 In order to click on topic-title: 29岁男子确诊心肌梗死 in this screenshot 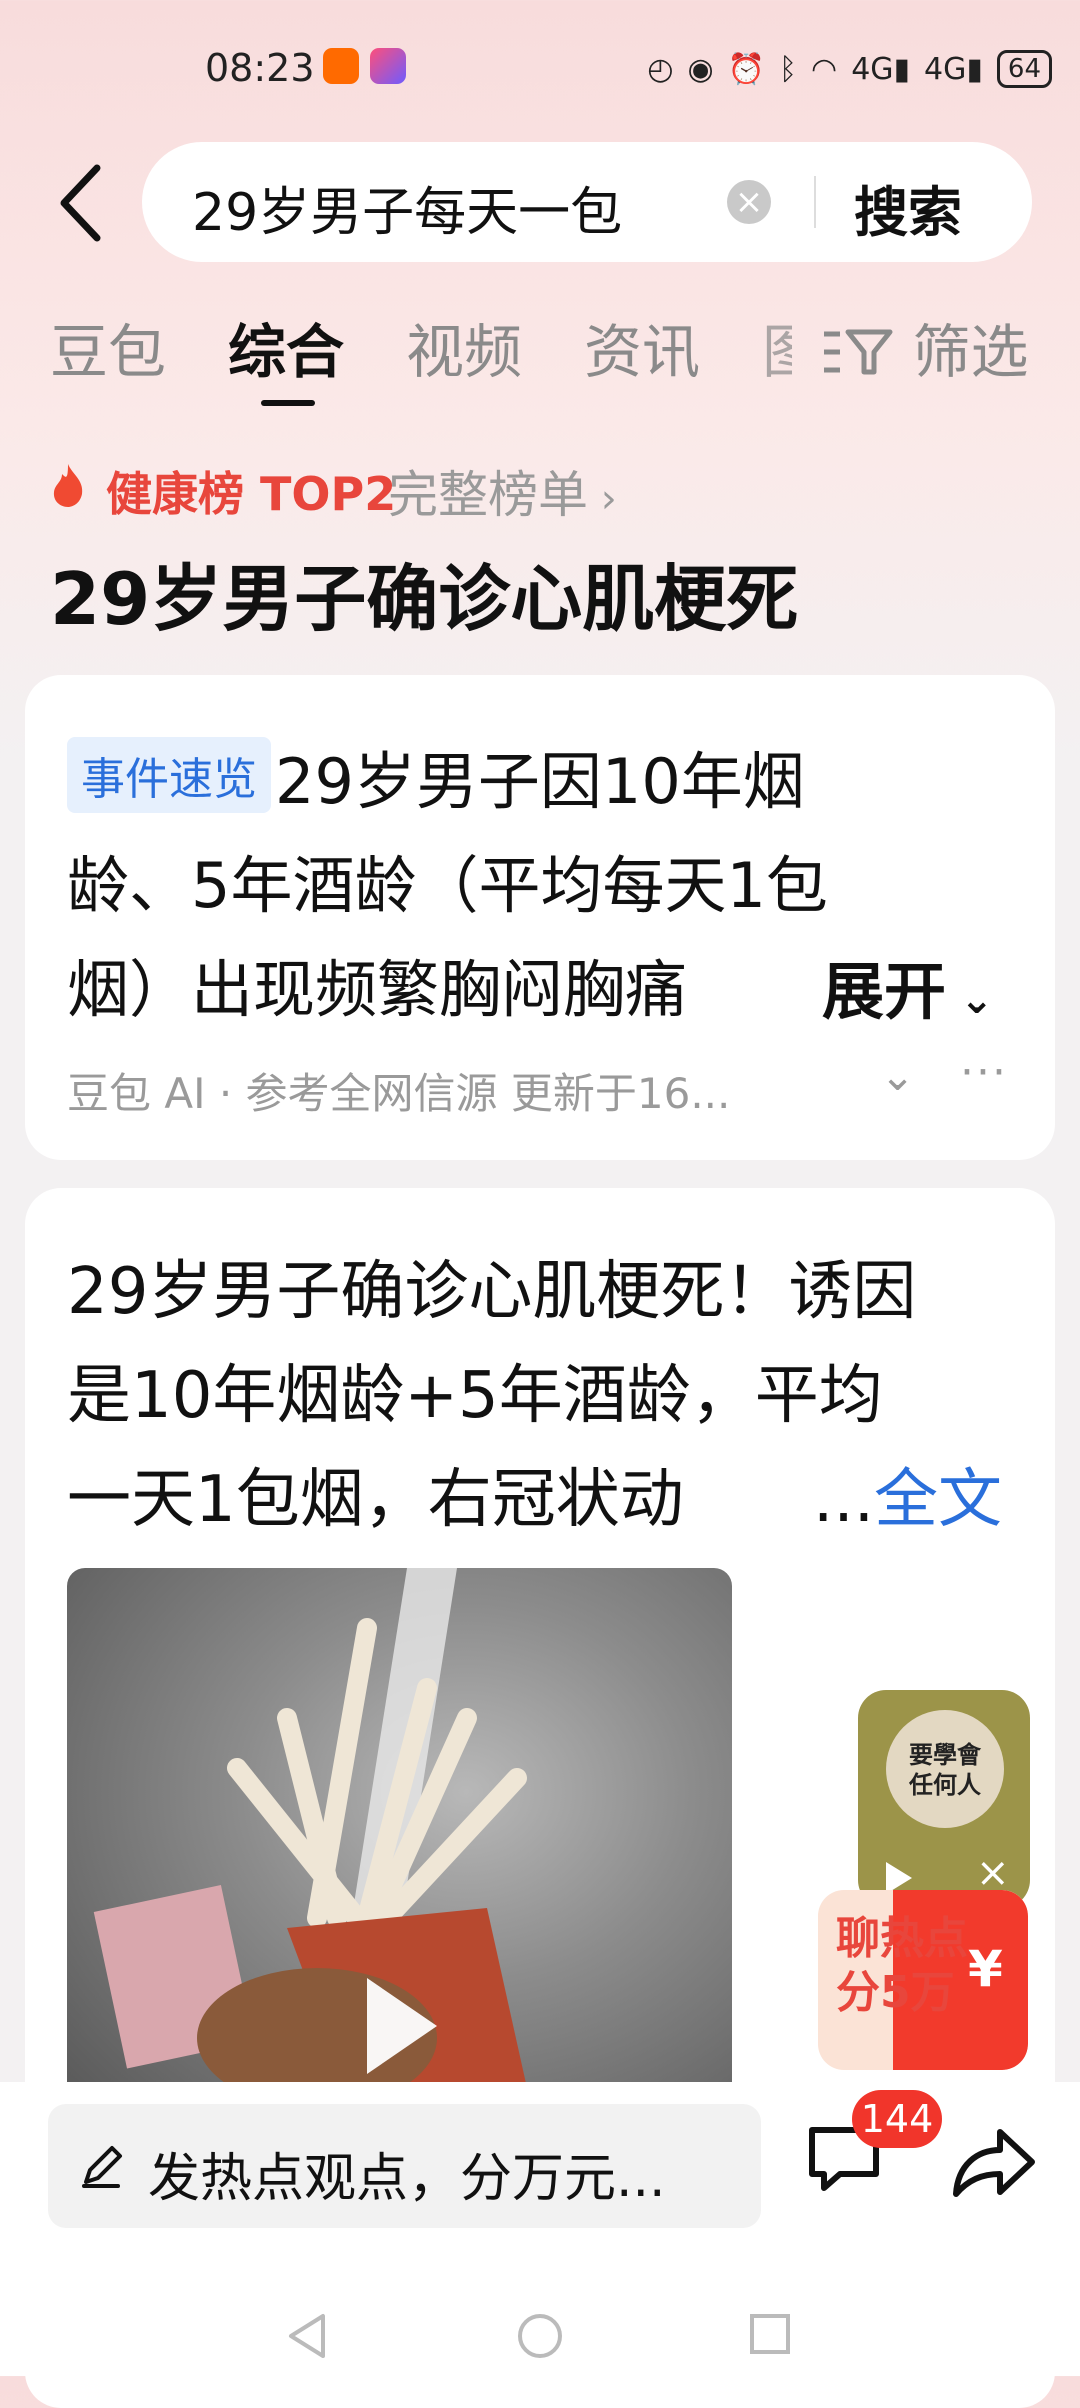, I will do `click(424, 599)`.